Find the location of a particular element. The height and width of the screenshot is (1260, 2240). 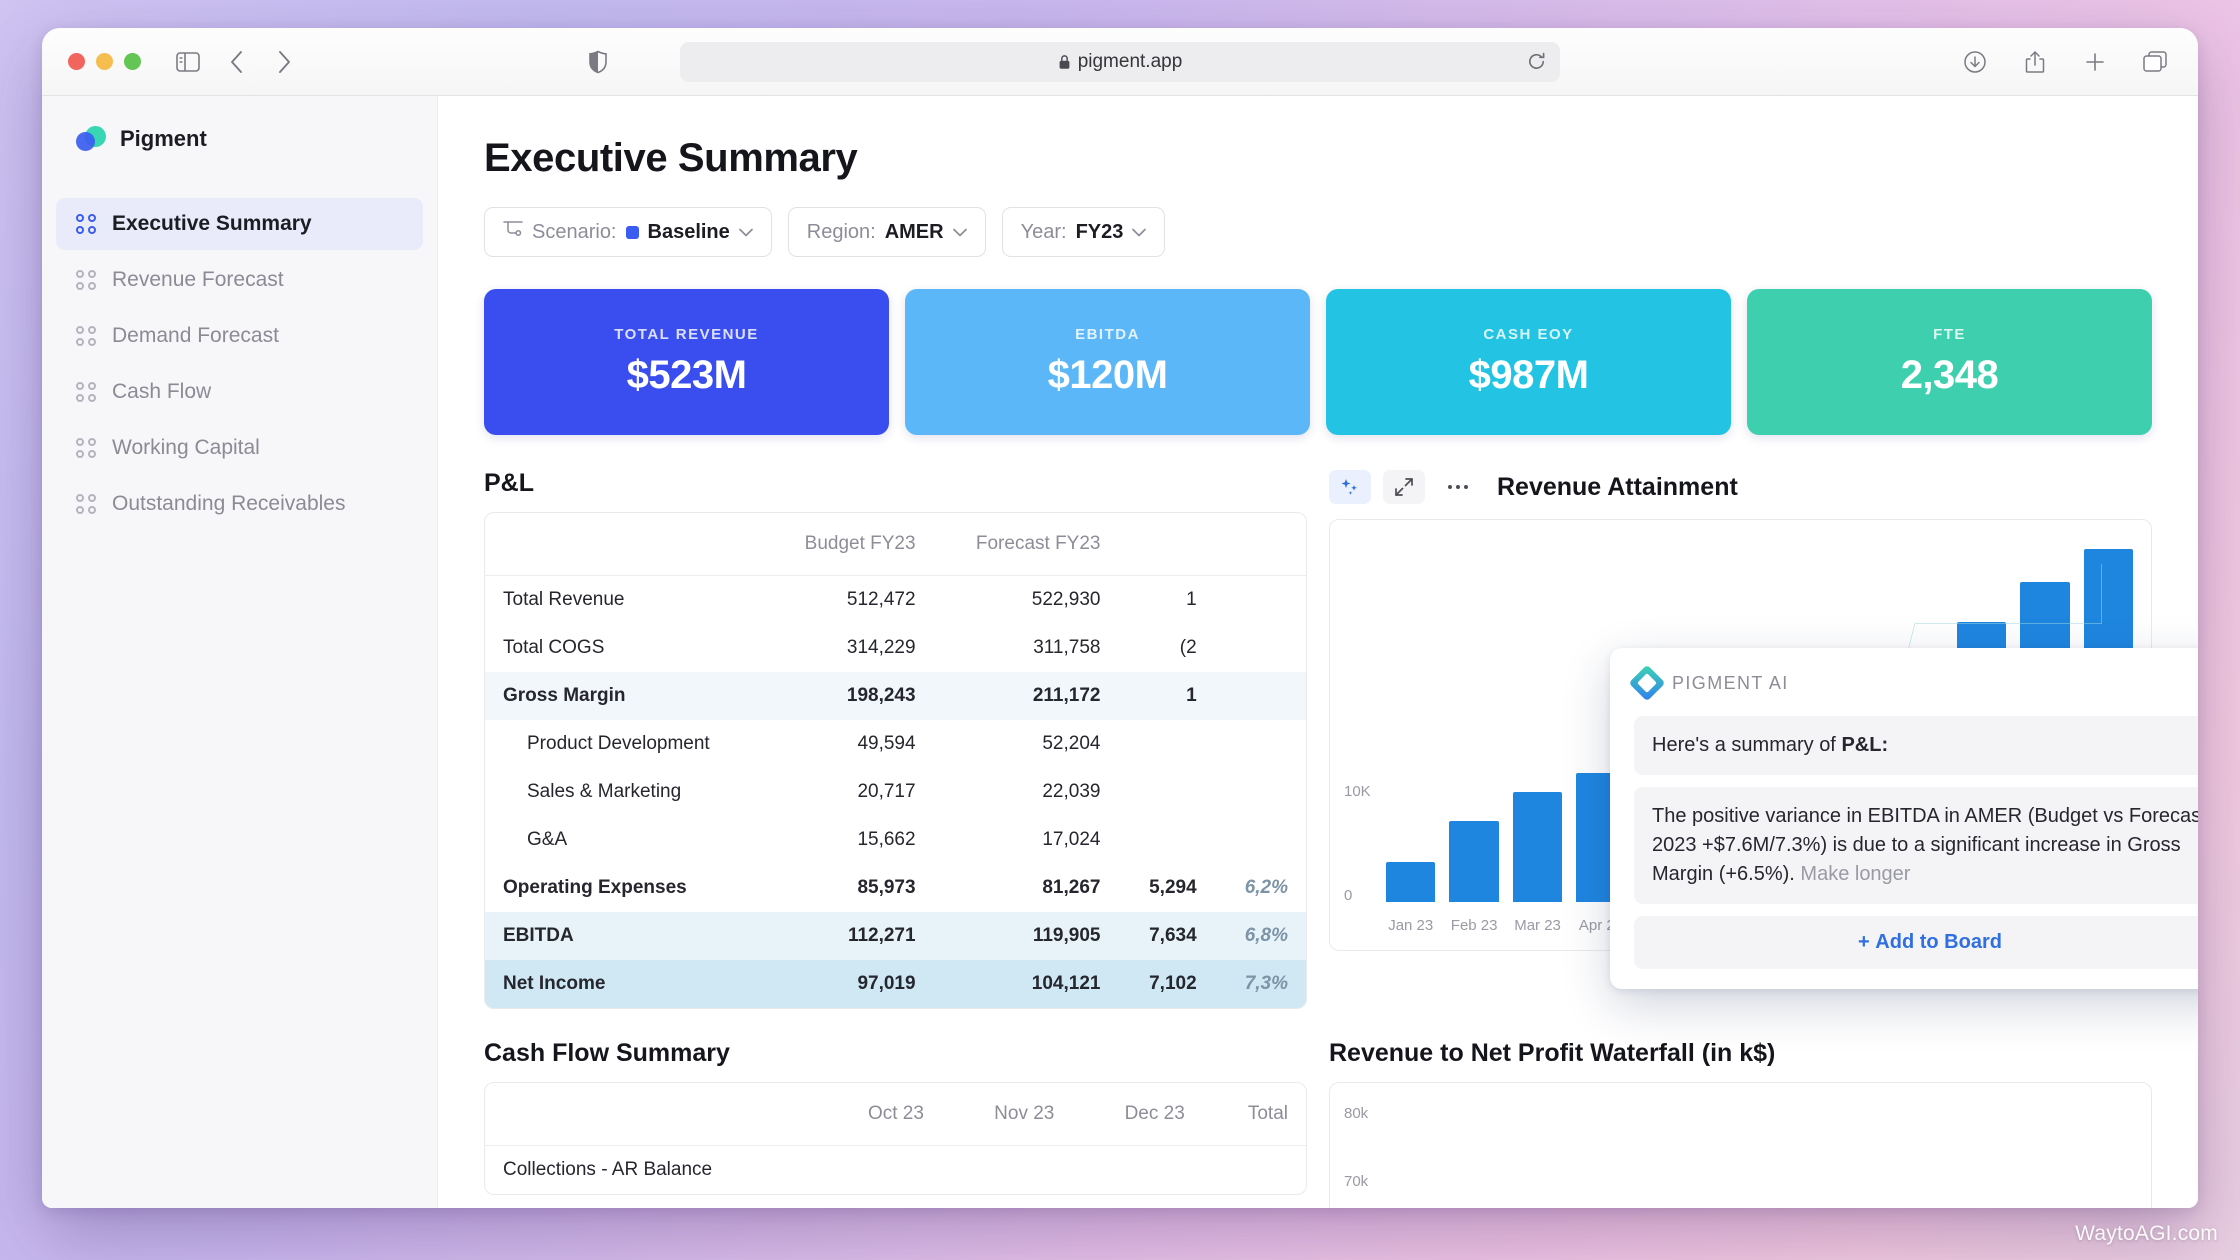

address-bar: pigment.app is located at coordinates (1120, 61).